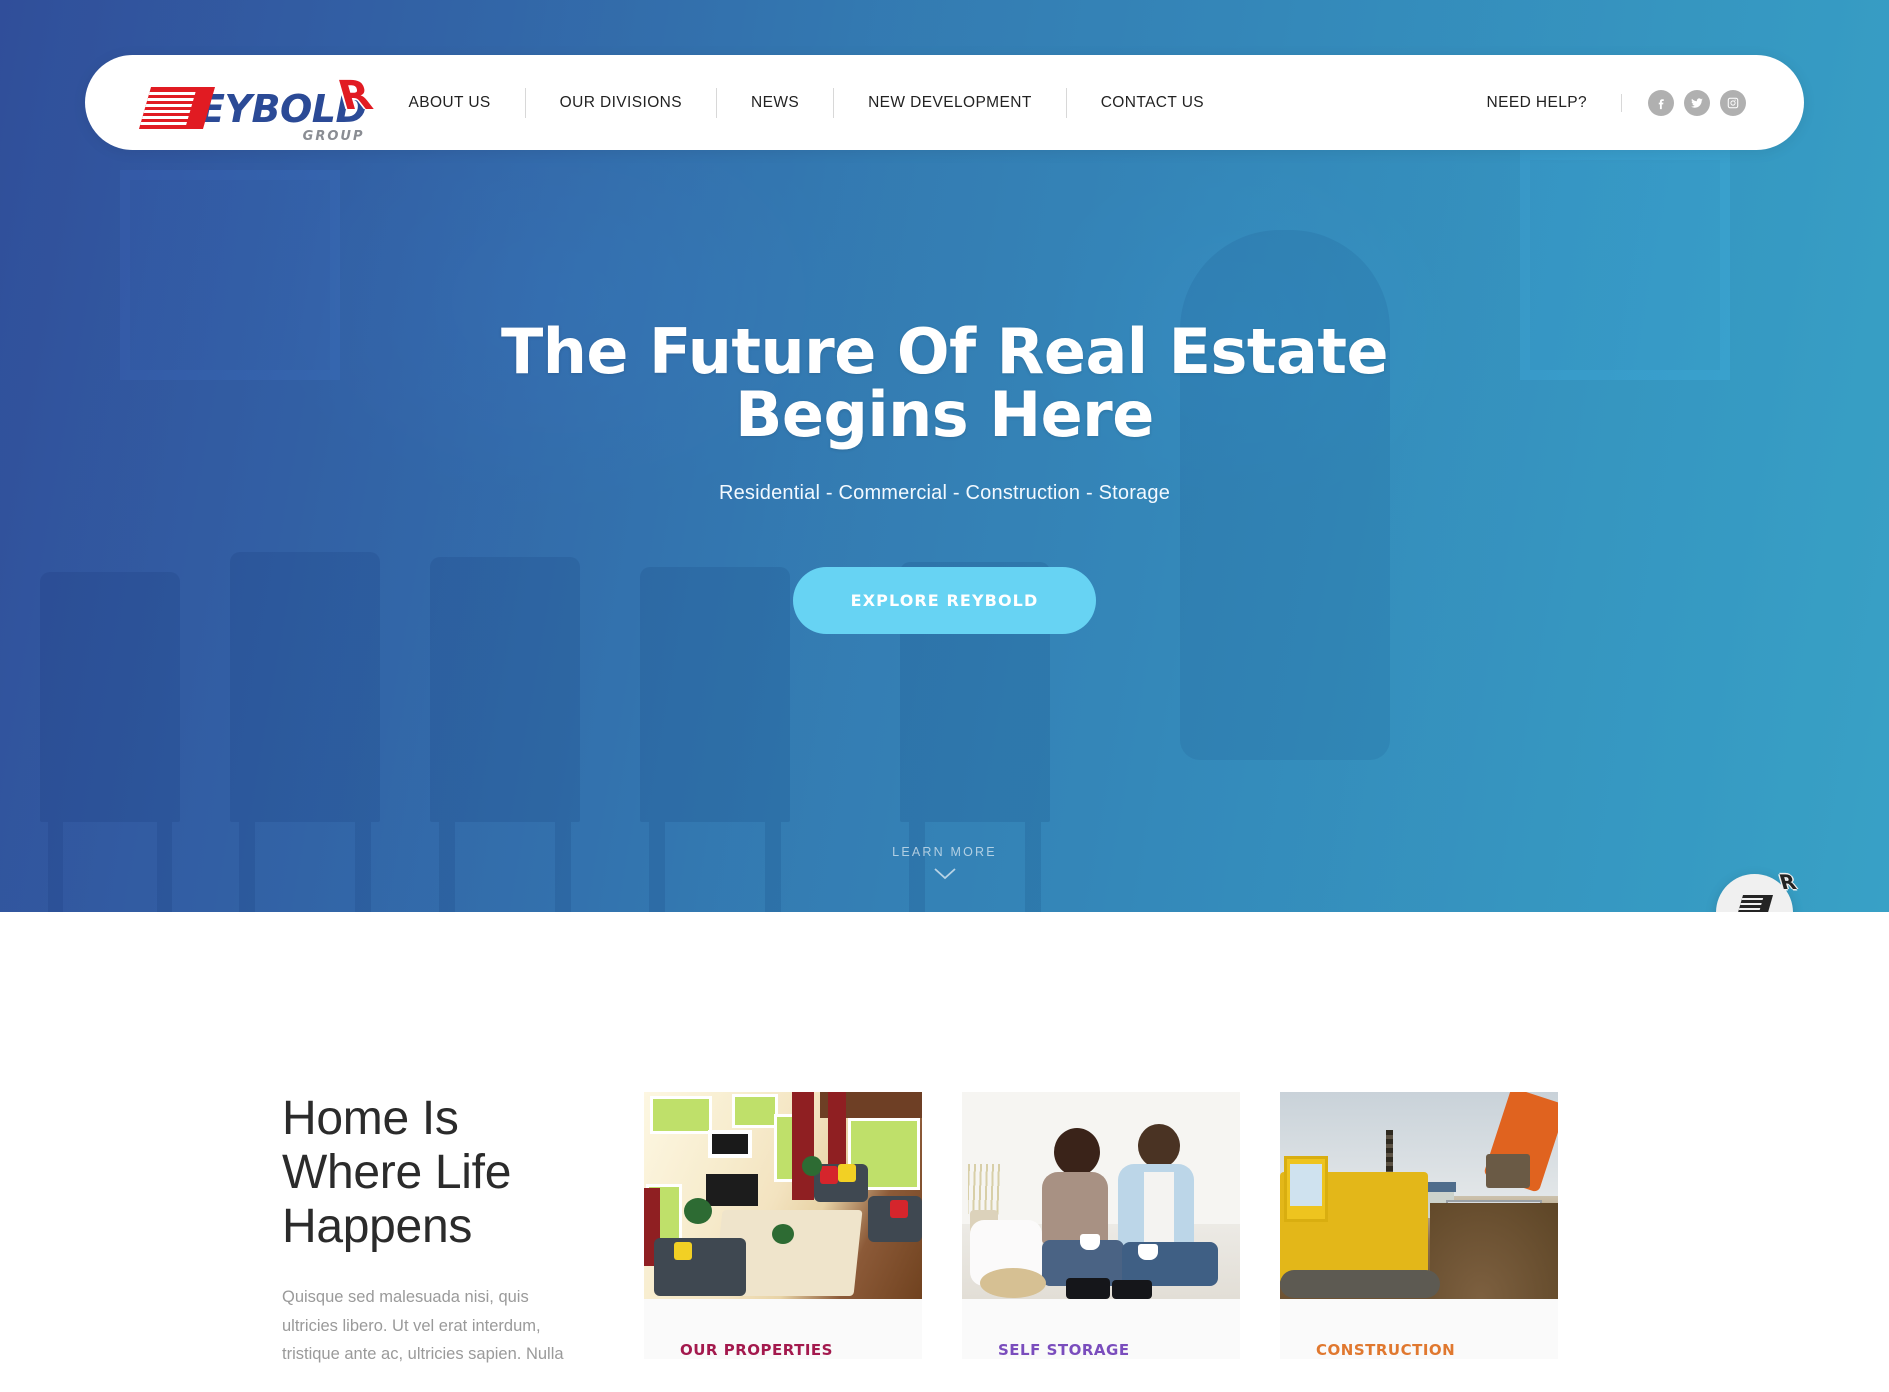 The image size is (1889, 1392). What do you see at coordinates (774, 102) in the screenshot?
I see `nav-news: NEWS` at bounding box center [774, 102].